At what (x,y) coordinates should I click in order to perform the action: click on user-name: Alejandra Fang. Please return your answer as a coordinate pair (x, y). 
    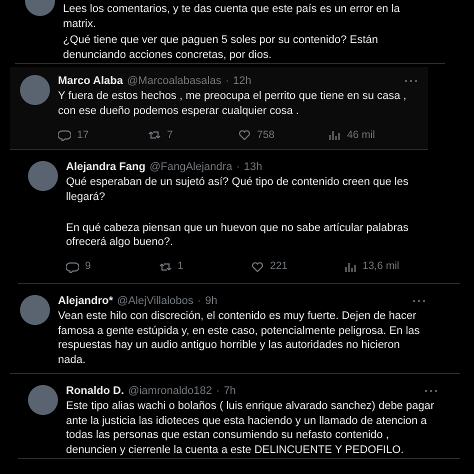
    Looking at the image, I should click on (106, 167).